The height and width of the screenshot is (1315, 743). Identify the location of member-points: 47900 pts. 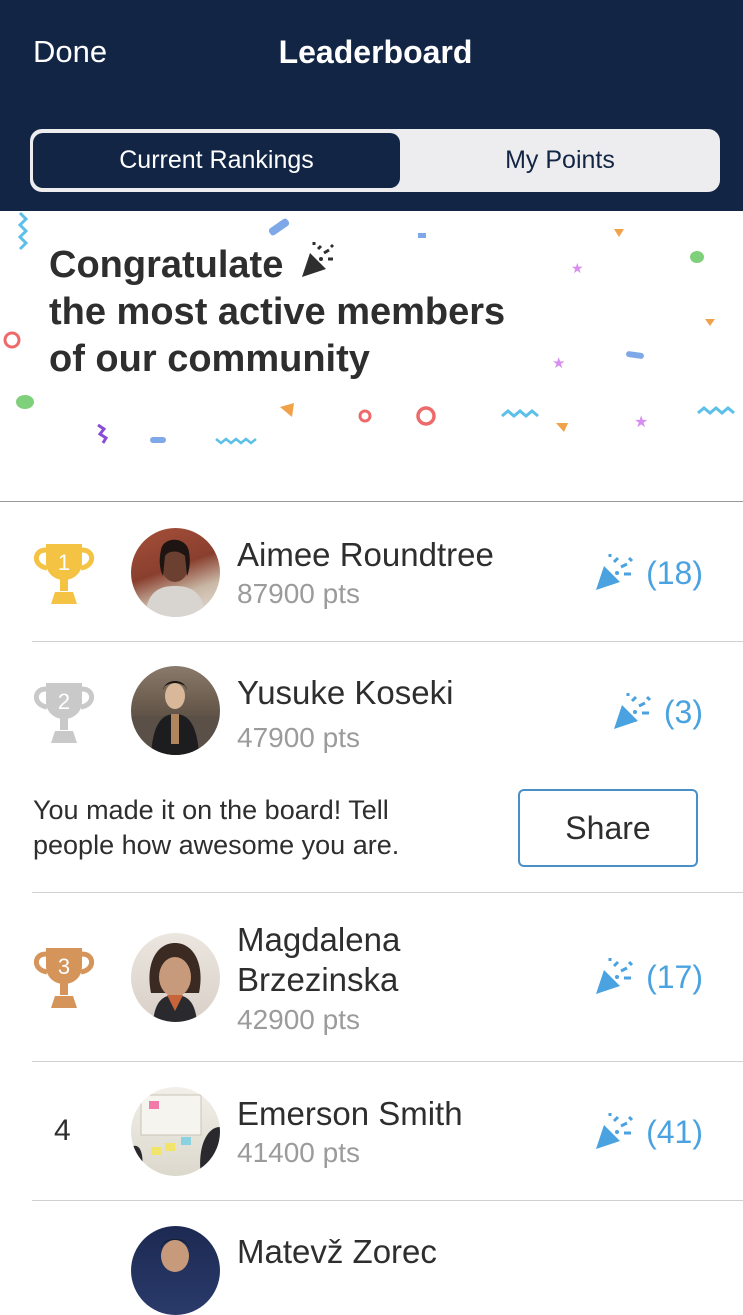
(298, 737).